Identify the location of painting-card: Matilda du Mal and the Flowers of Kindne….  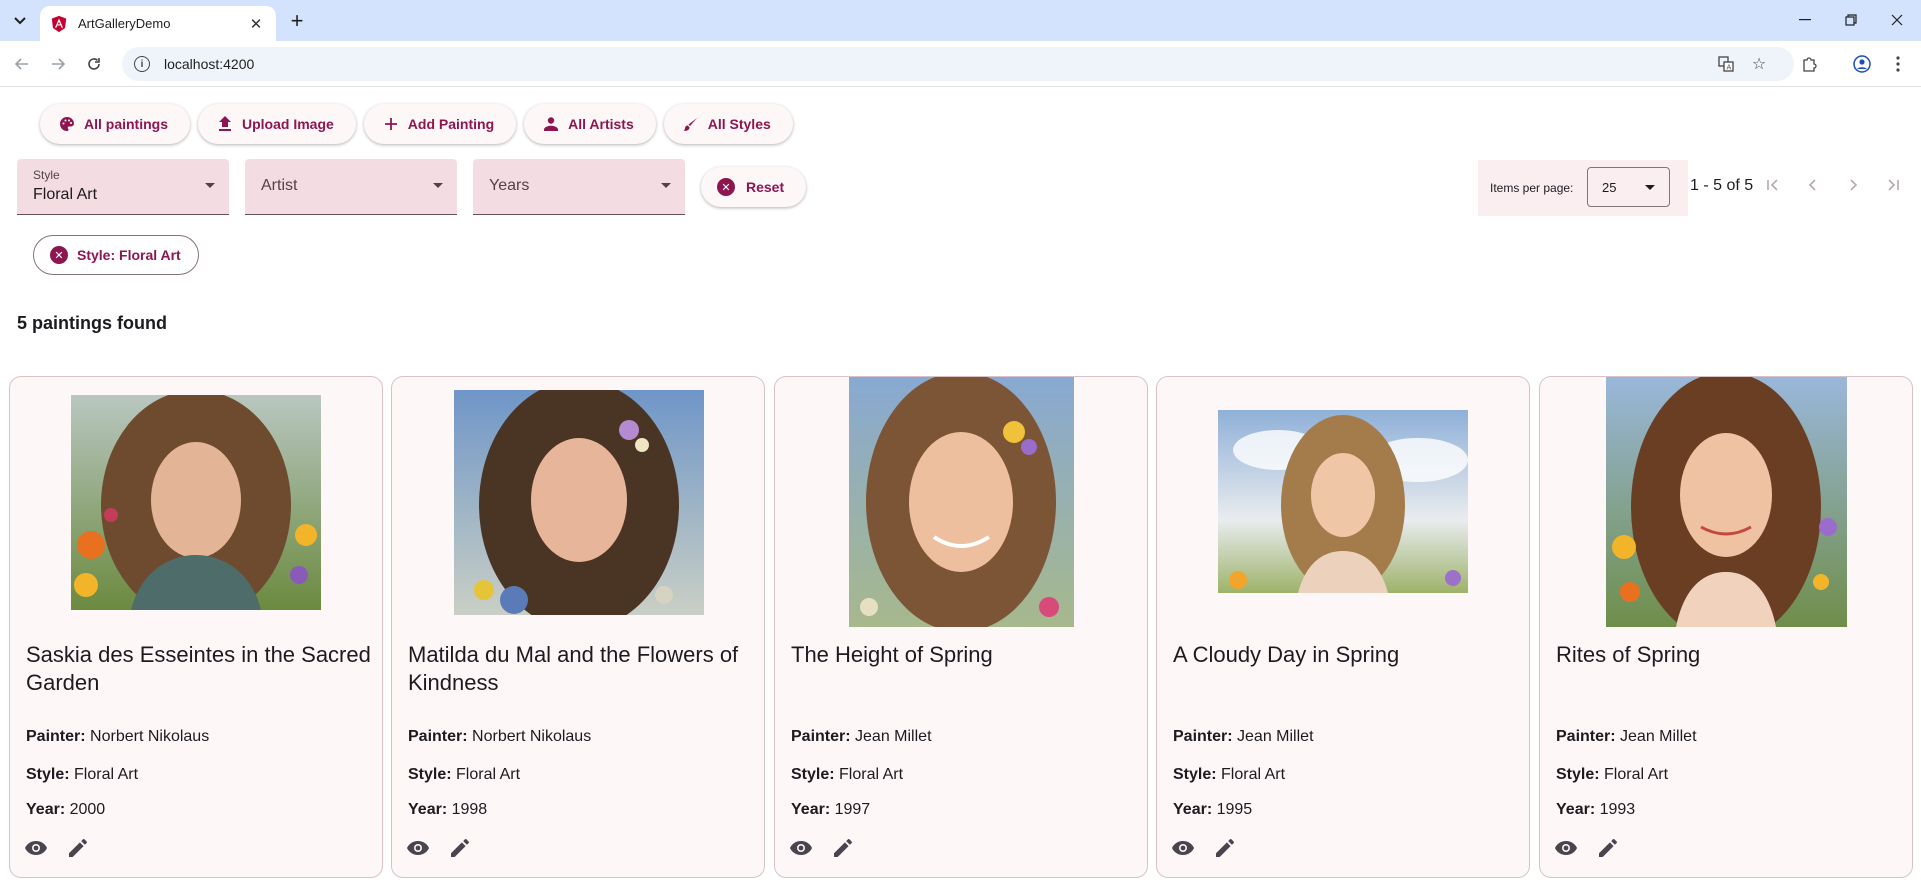
(578, 627).